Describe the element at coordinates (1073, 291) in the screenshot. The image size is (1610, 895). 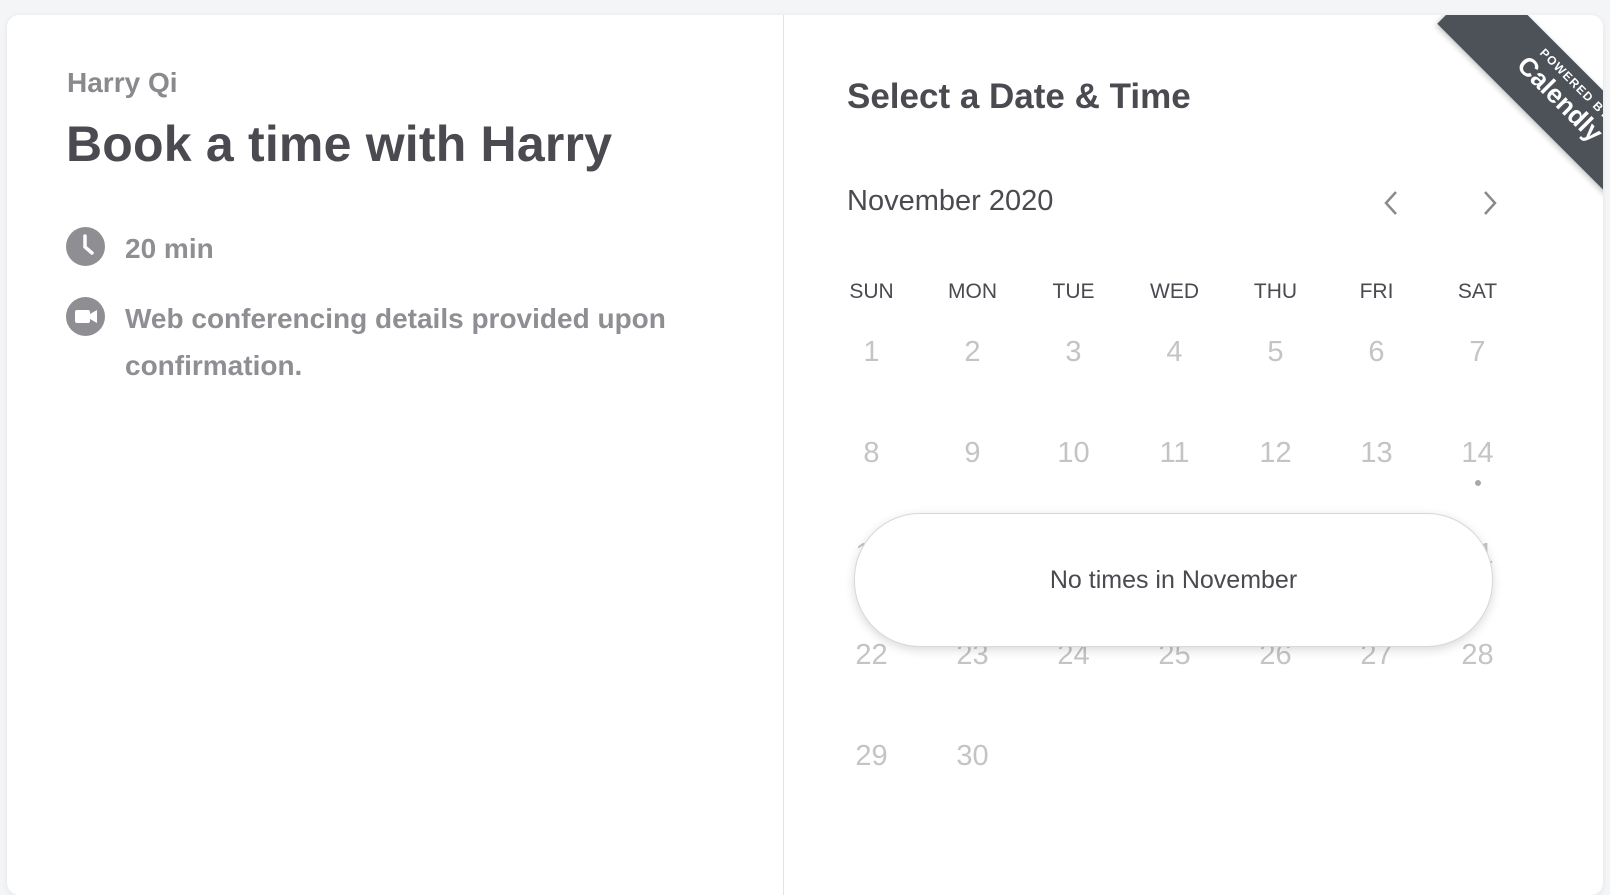
I see `weekday-label: TUE` at that location.